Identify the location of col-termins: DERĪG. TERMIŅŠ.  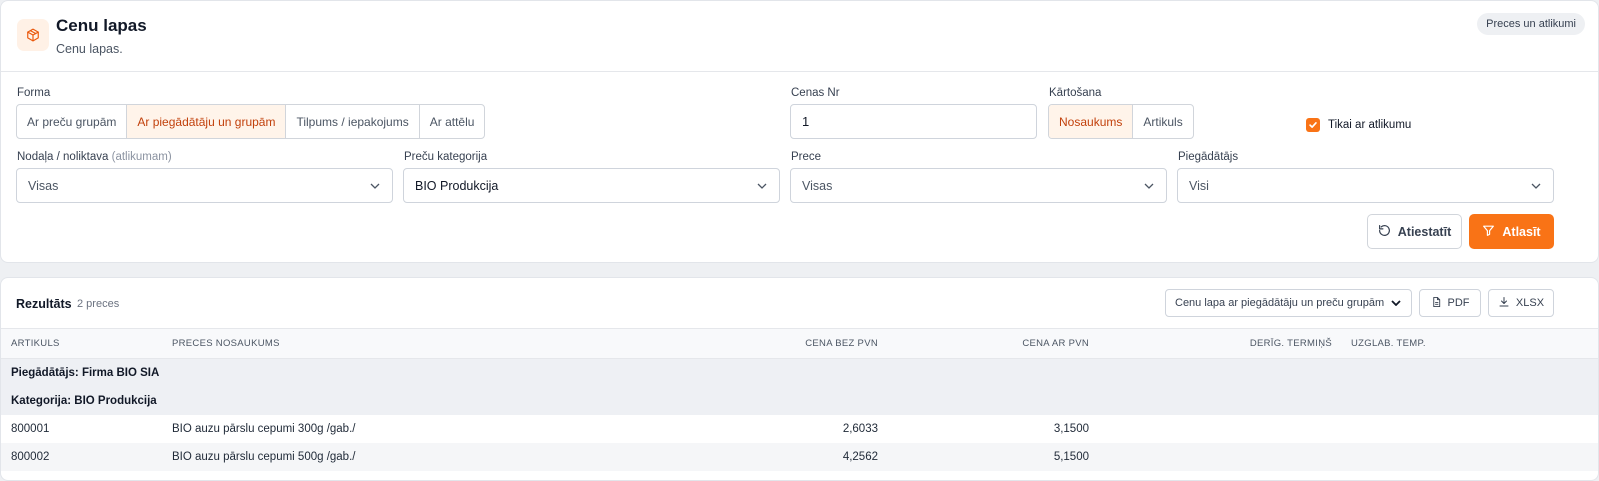
(1291, 343).